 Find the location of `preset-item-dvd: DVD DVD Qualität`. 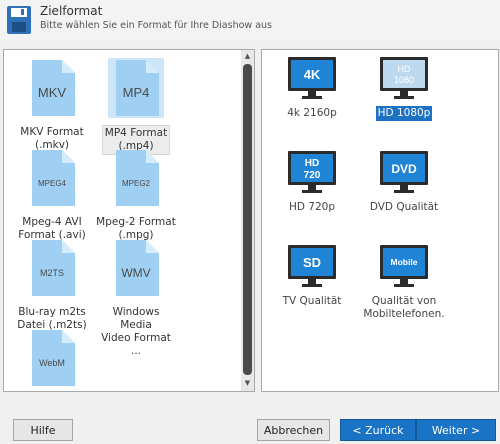

preset-item-dvd: DVD DVD Qualität is located at coordinates (404, 182).